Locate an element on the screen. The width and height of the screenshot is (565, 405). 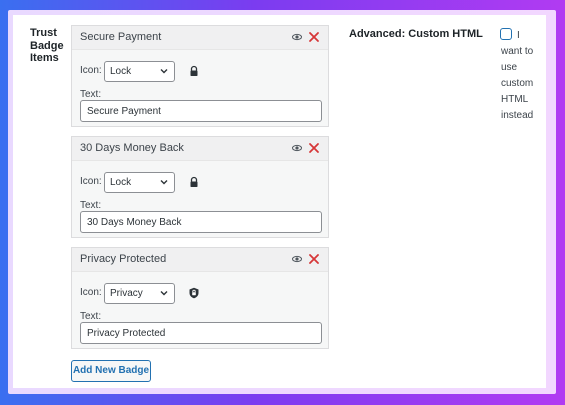
badge-item: Privacy Protected Icon: Privacy Text is located at coordinates (200, 298).